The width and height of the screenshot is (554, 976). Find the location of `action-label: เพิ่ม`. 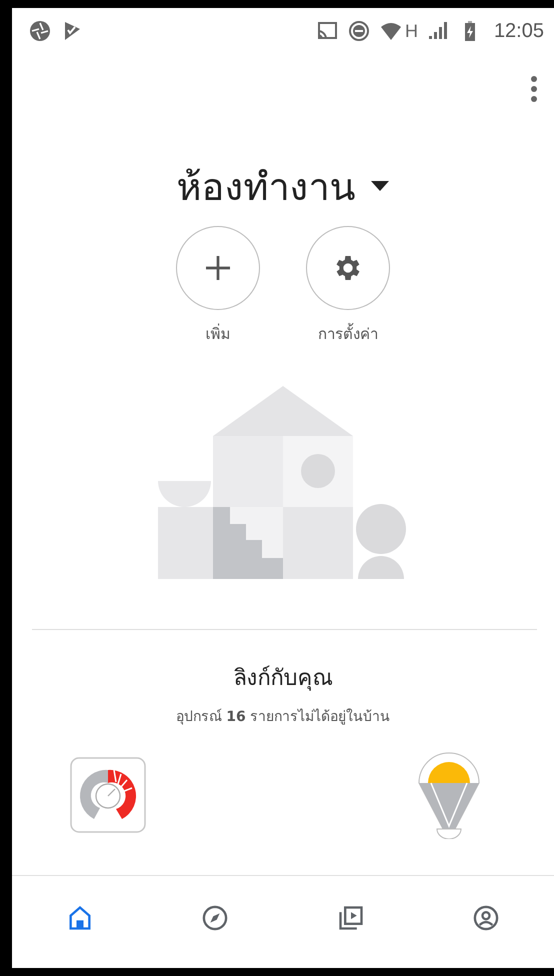

action-label: เพิ่ม is located at coordinates (218, 333).